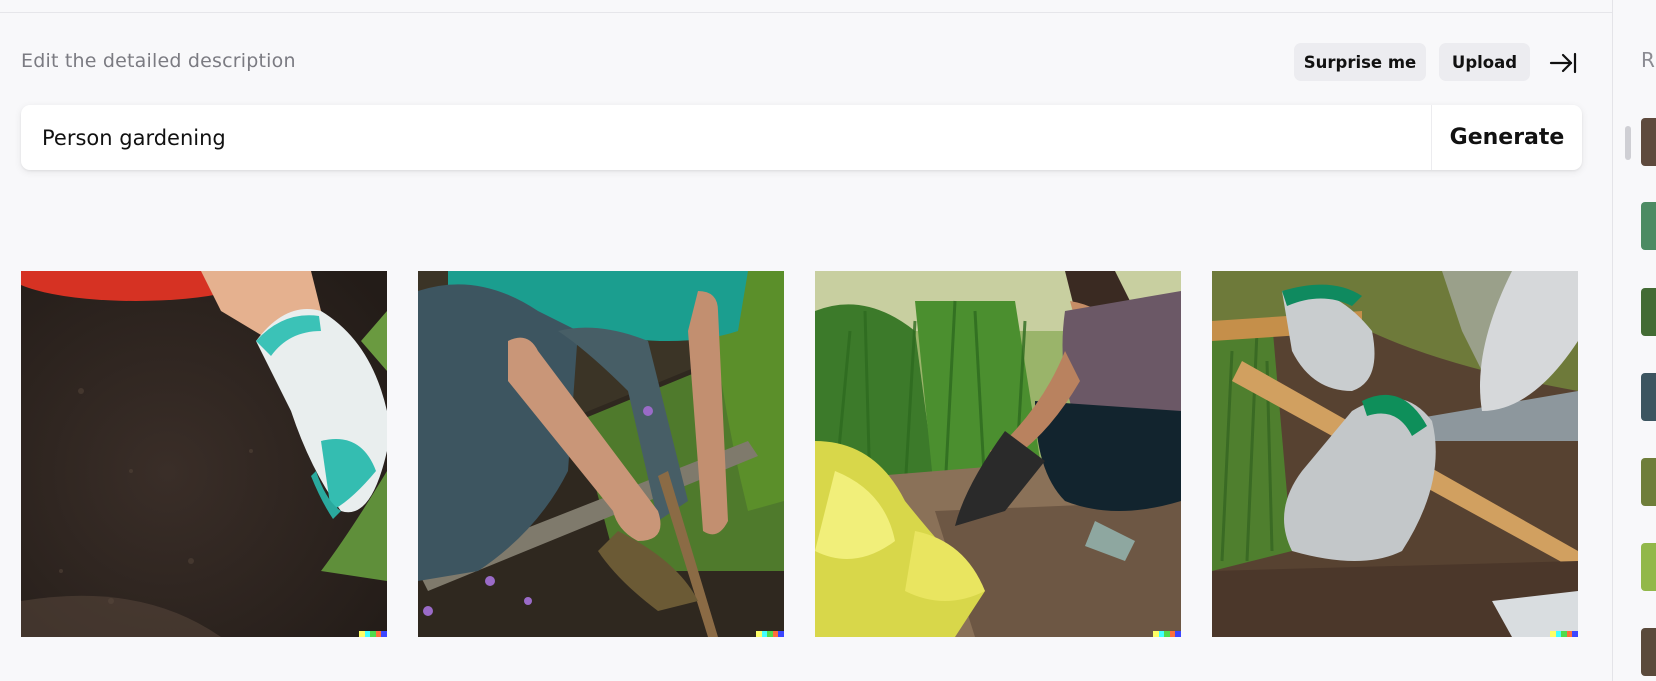 Image resolution: width=1656 pixels, height=681 pixels. What do you see at coordinates (1484, 62) in the screenshot?
I see `upload-button: Upload` at bounding box center [1484, 62].